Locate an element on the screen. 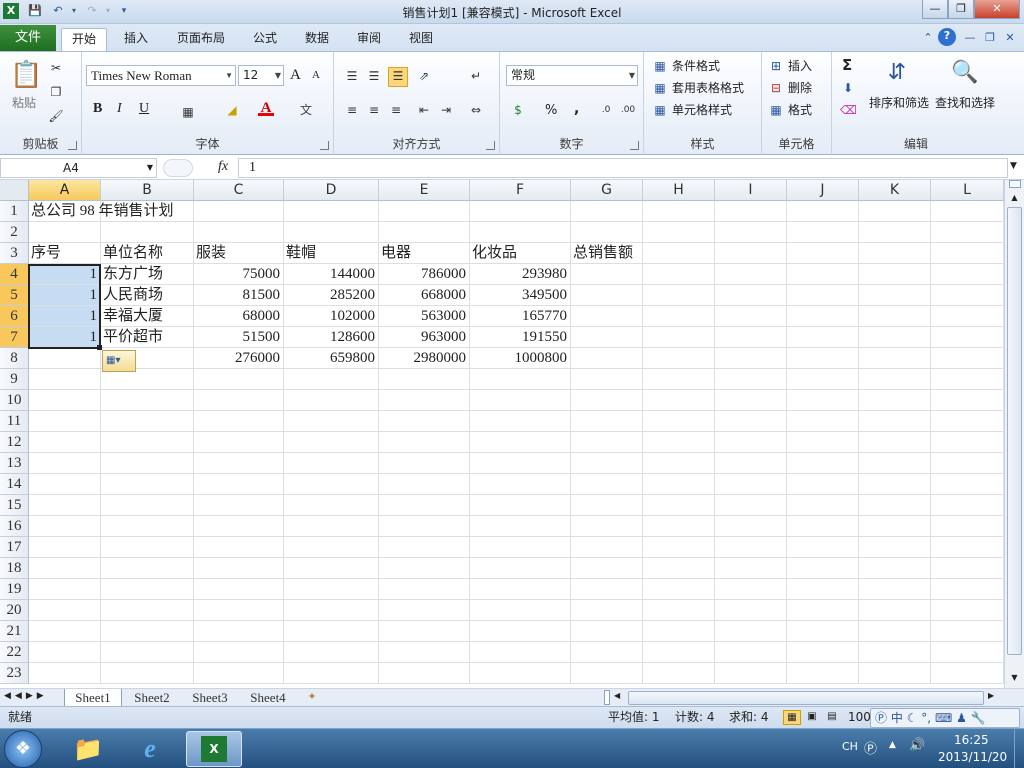  cell-k1 is located at coordinates (895, 211).